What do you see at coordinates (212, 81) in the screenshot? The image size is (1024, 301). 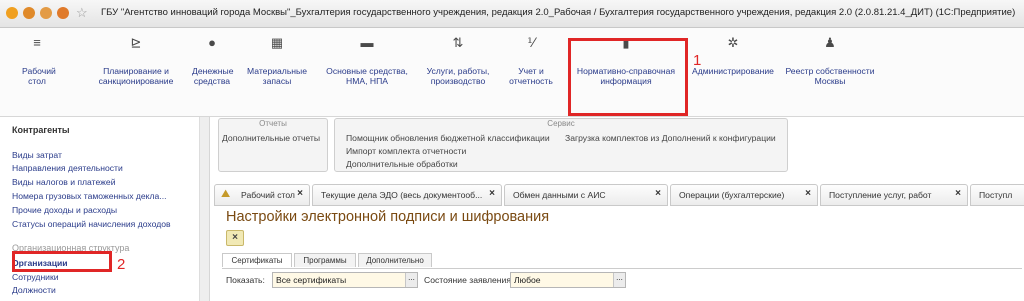 I see `section-label-2: средства` at bounding box center [212, 81].